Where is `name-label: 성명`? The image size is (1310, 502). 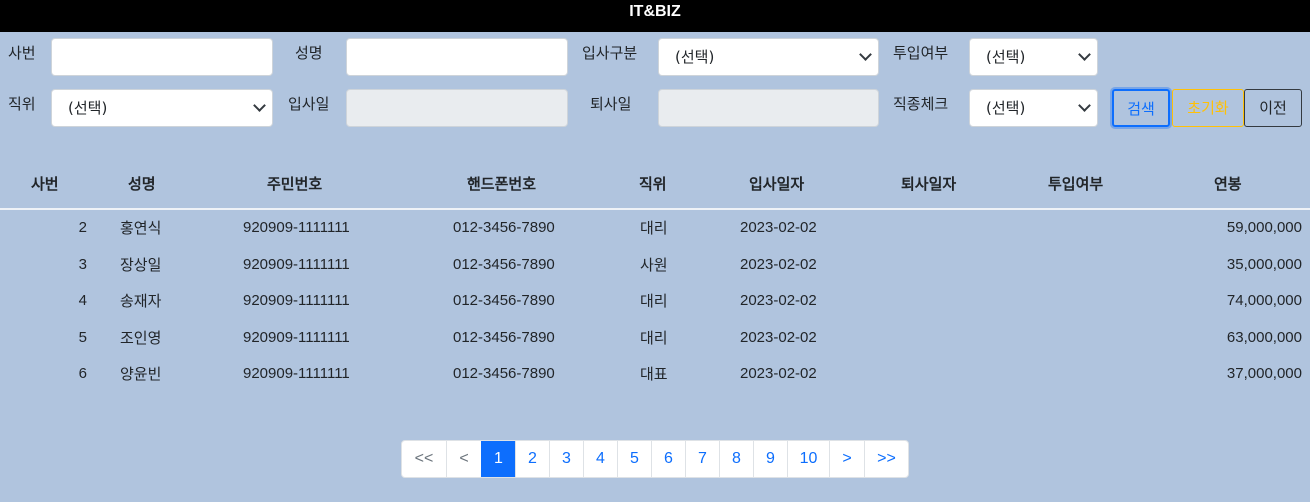 name-label: 성명 is located at coordinates (309, 53).